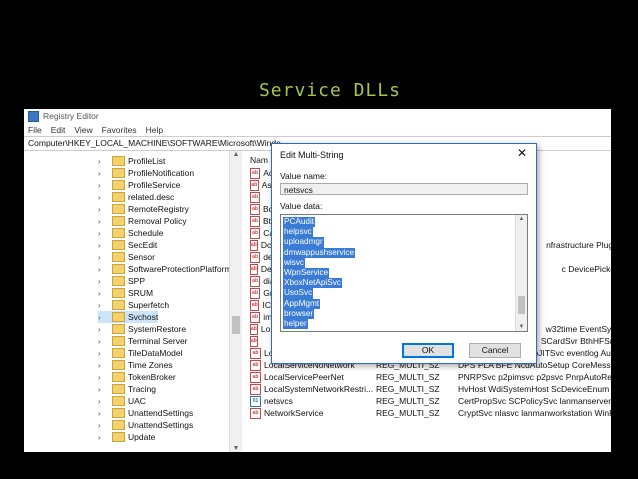  Describe the element at coordinates (235, 301) in the screenshot. I see `tree-scrollbar: ▲ ▼` at that location.